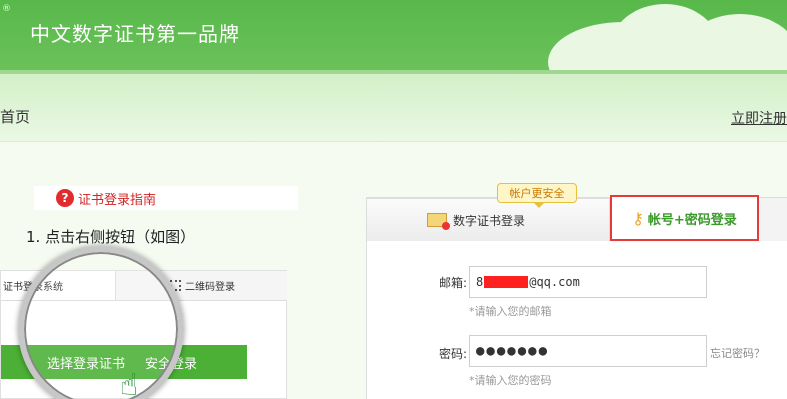  What do you see at coordinates (588, 282) in the screenshot?
I see `email-field: 8 @qq.com` at bounding box center [588, 282].